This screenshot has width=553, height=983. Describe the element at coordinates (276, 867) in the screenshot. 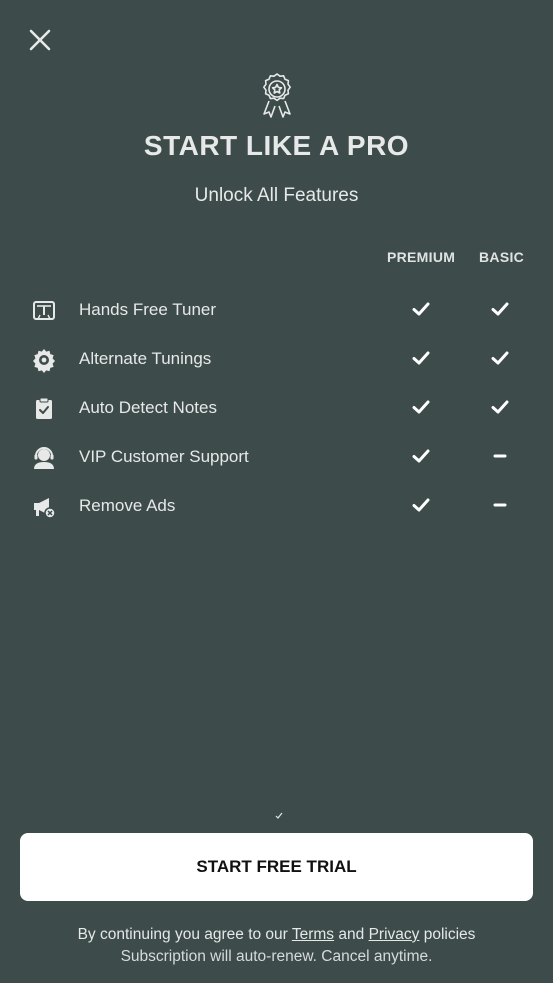

I see `start-free-trial-button: START FREE TRIAL` at that location.